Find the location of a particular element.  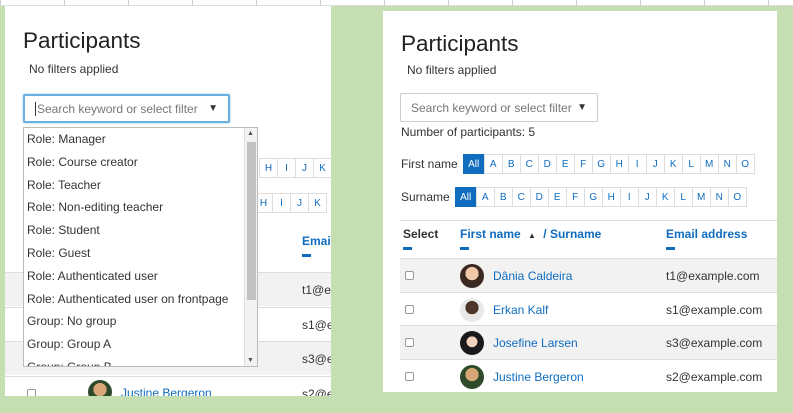

email-sort-link: Email address is located at coordinates (706, 234).